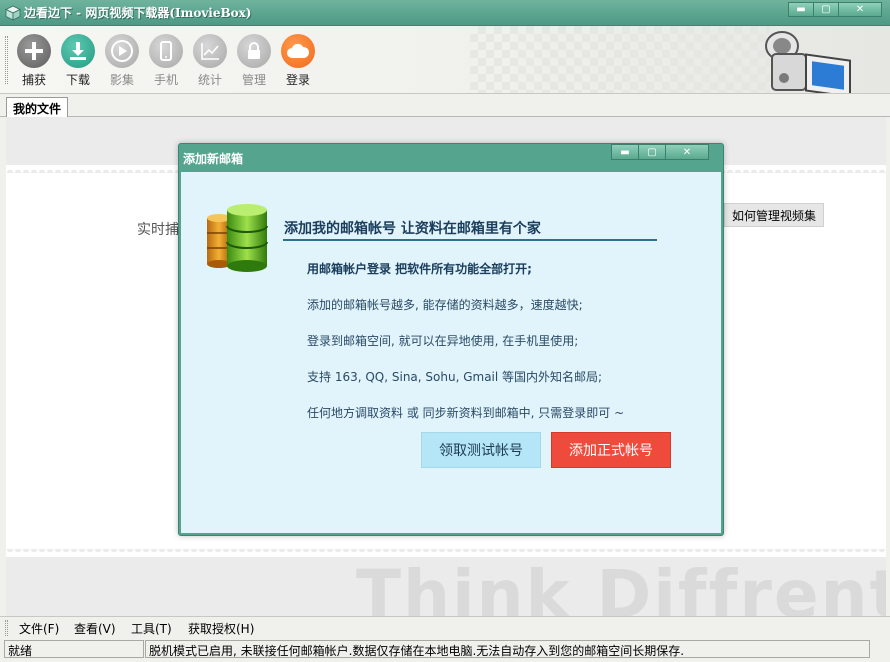 The width and height of the screenshot is (890, 662). I want to click on album-button: 影集, so click(122, 61).